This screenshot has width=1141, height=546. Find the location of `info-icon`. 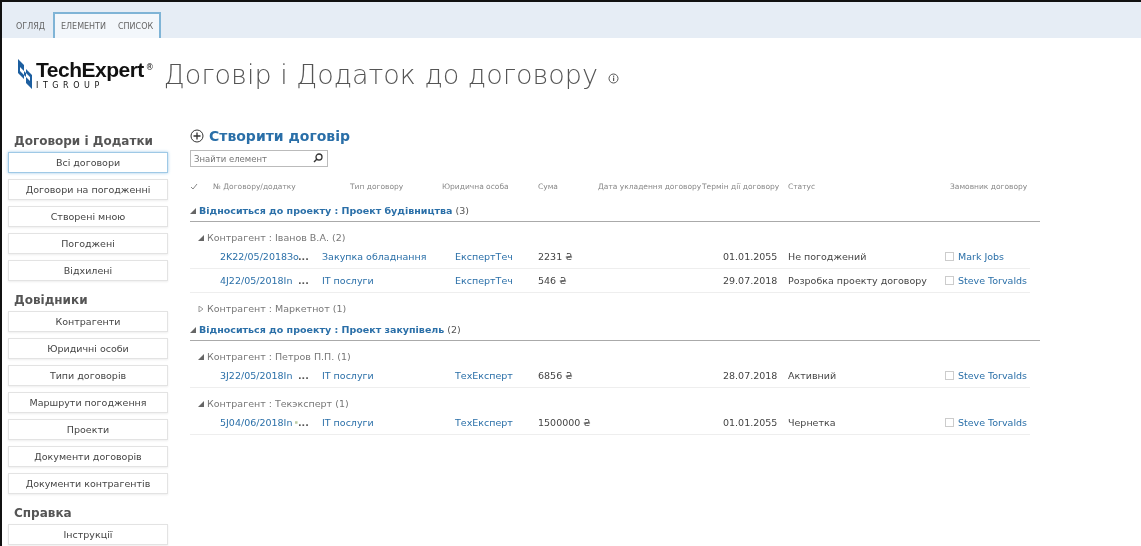

info-icon is located at coordinates (613, 78).